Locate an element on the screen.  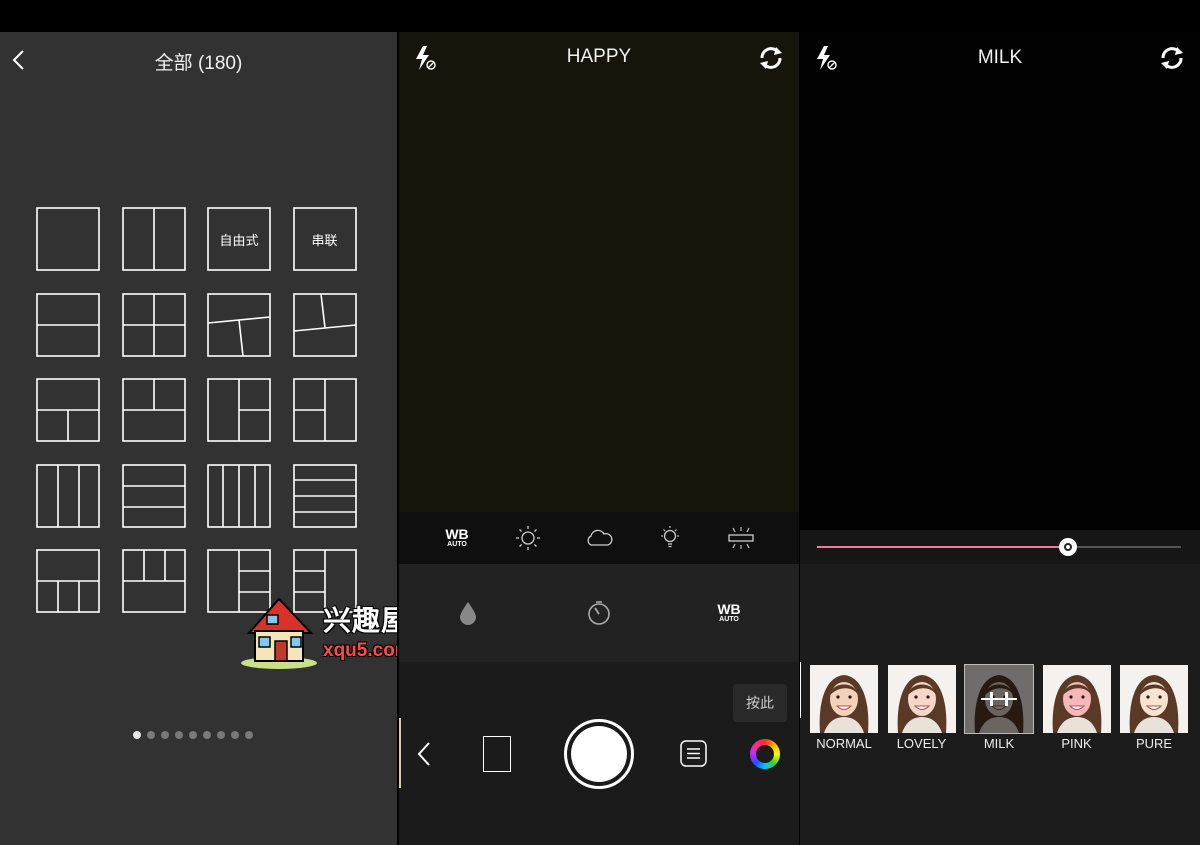
edge-strip is located at coordinates (400, 753).